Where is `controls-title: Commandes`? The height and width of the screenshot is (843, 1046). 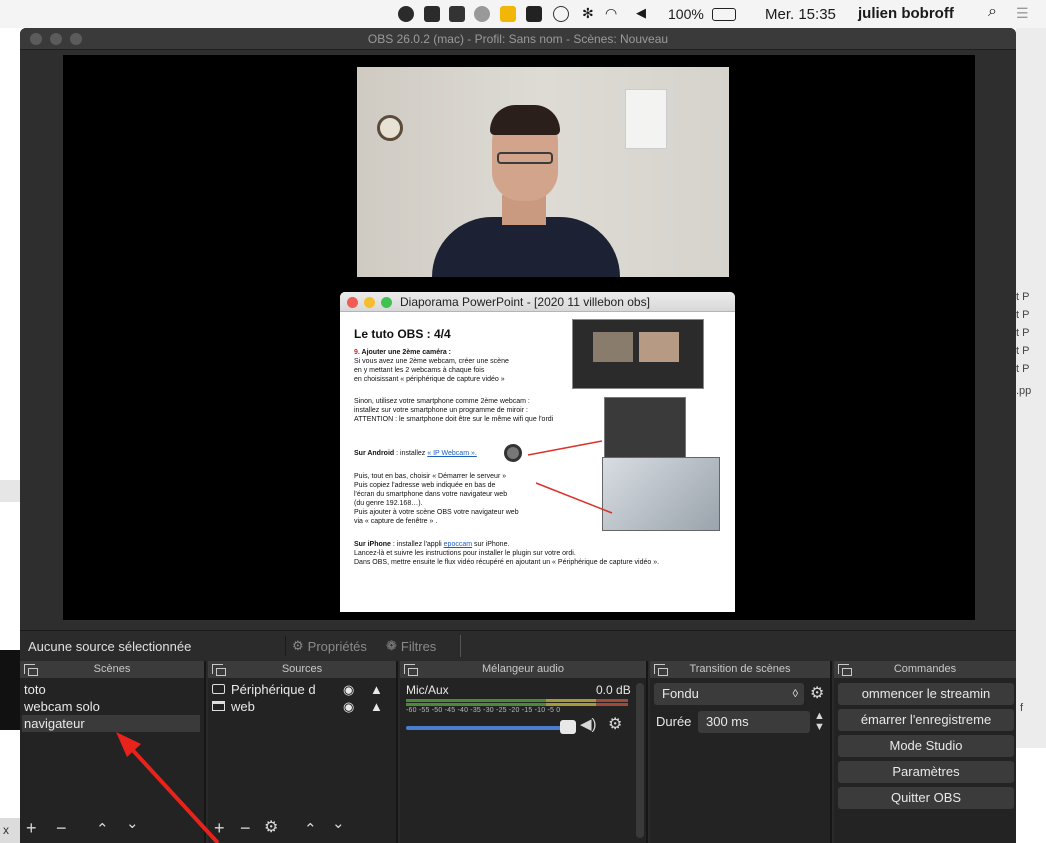
controls-title: Commandes is located at coordinates (925, 669).